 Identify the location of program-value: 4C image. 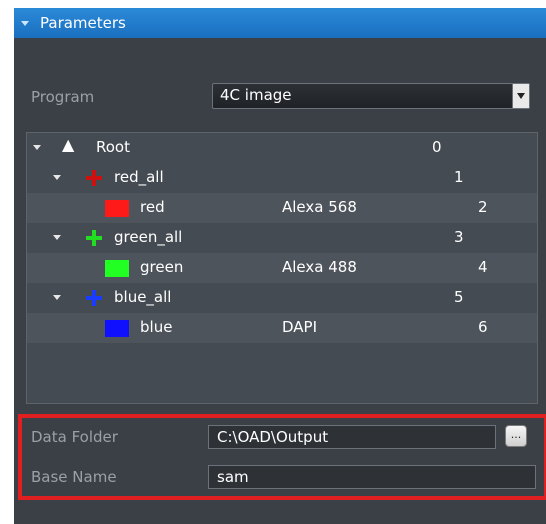
(256, 95).